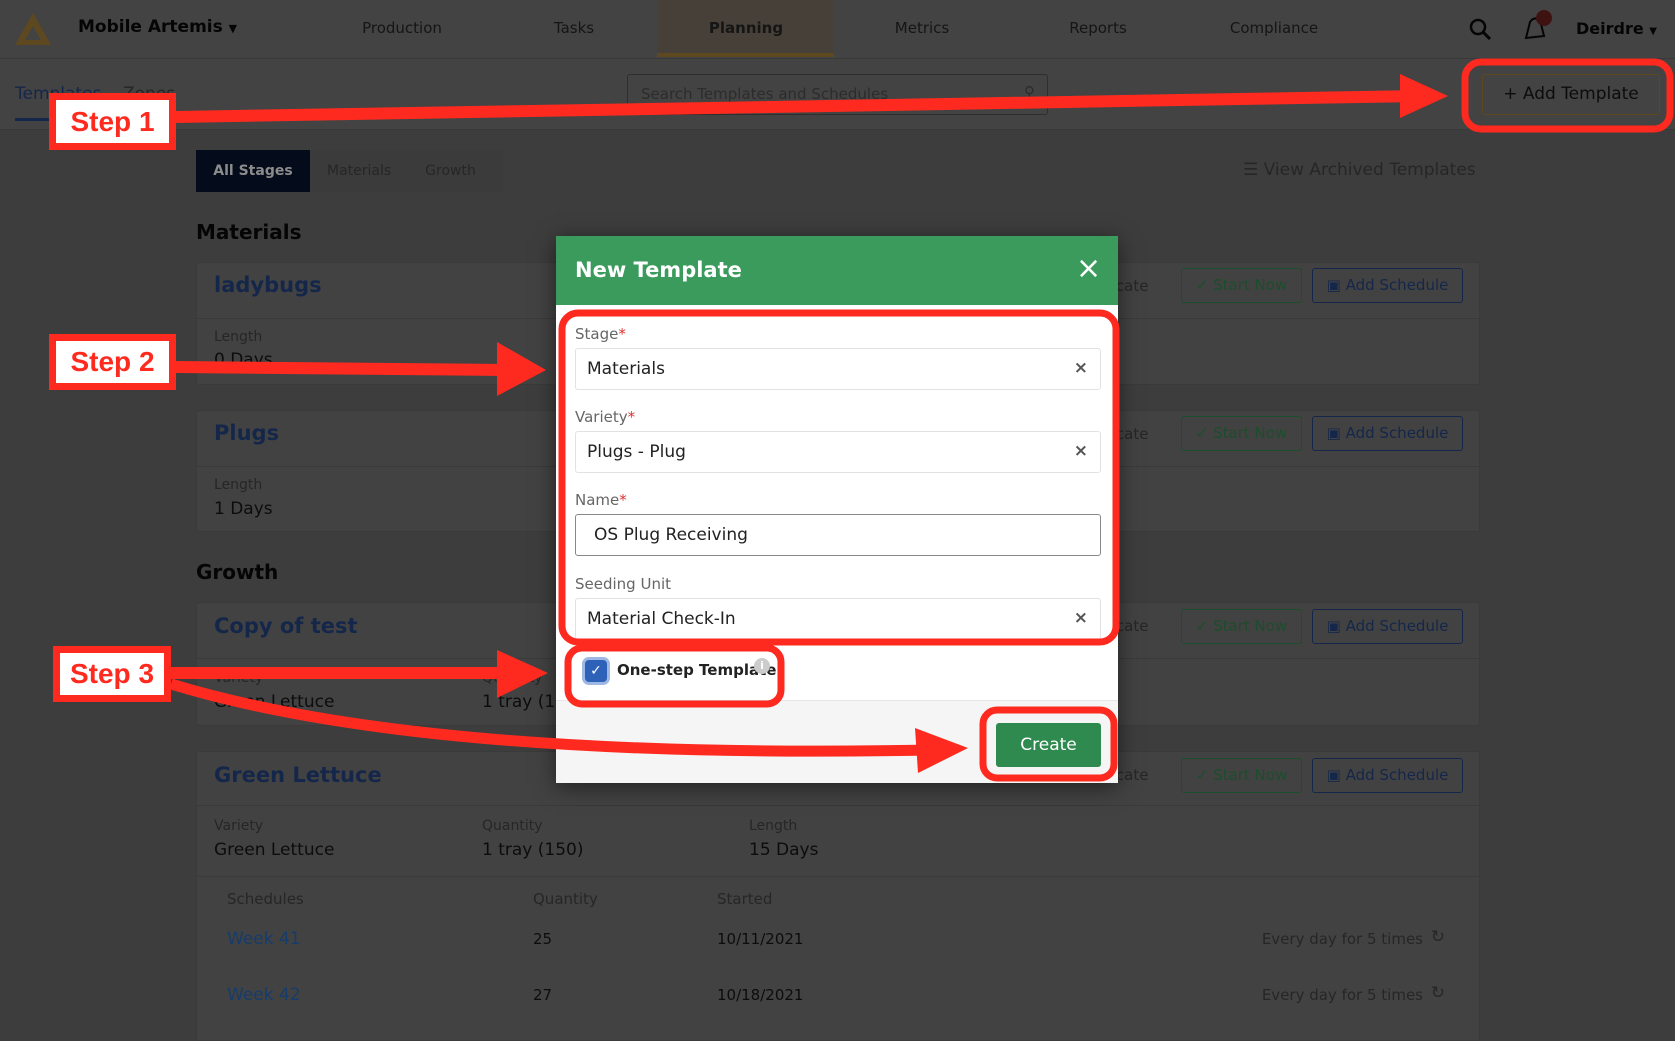  What do you see at coordinates (533, 850) in the screenshot?
I see `quantity-value: 1 tray (150)` at bounding box center [533, 850].